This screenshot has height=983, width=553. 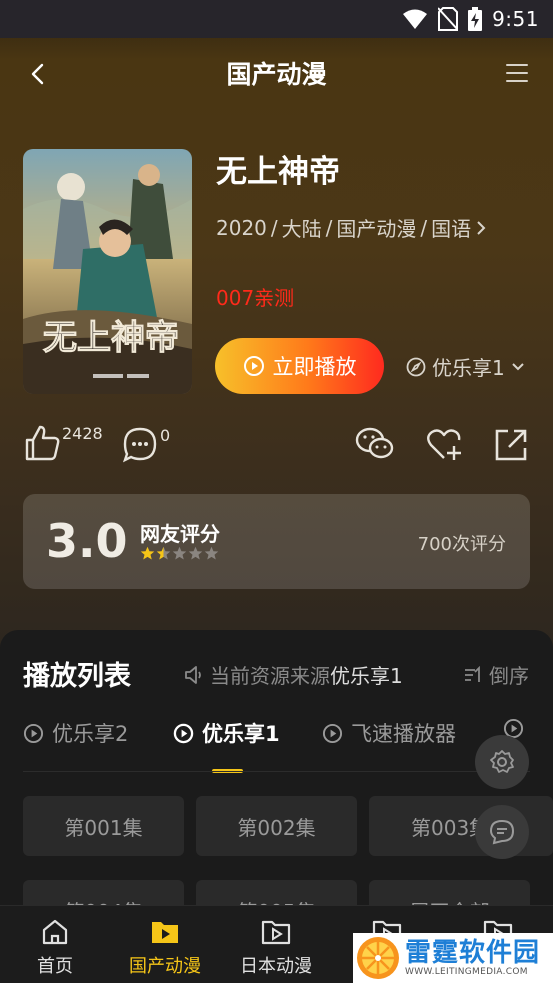 I want to click on speaker-icon, so click(x=193, y=674).